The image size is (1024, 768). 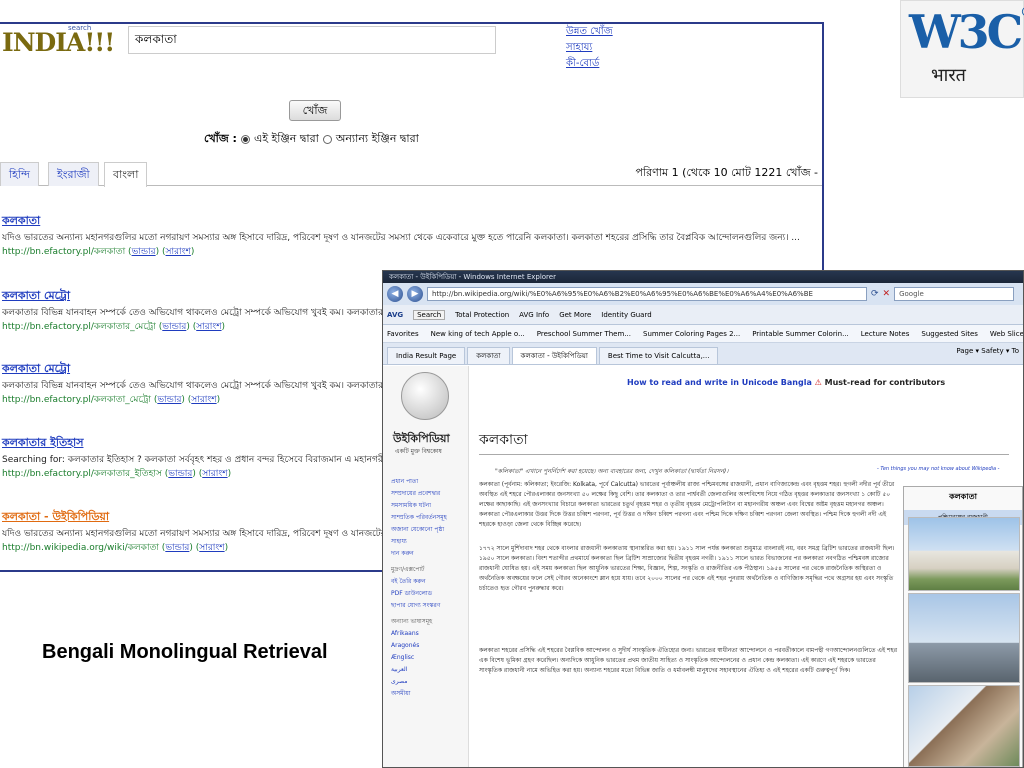 What do you see at coordinates (964, 638) in the screenshot?
I see `bridge-image` at bounding box center [964, 638].